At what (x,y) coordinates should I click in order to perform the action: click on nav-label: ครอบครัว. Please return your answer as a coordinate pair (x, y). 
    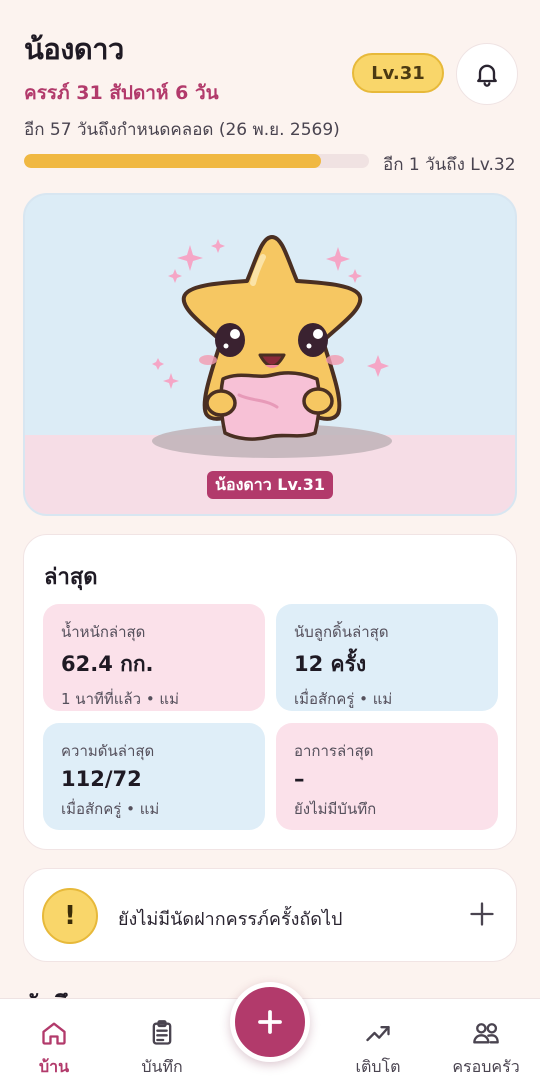
    Looking at the image, I should click on (486, 1066).